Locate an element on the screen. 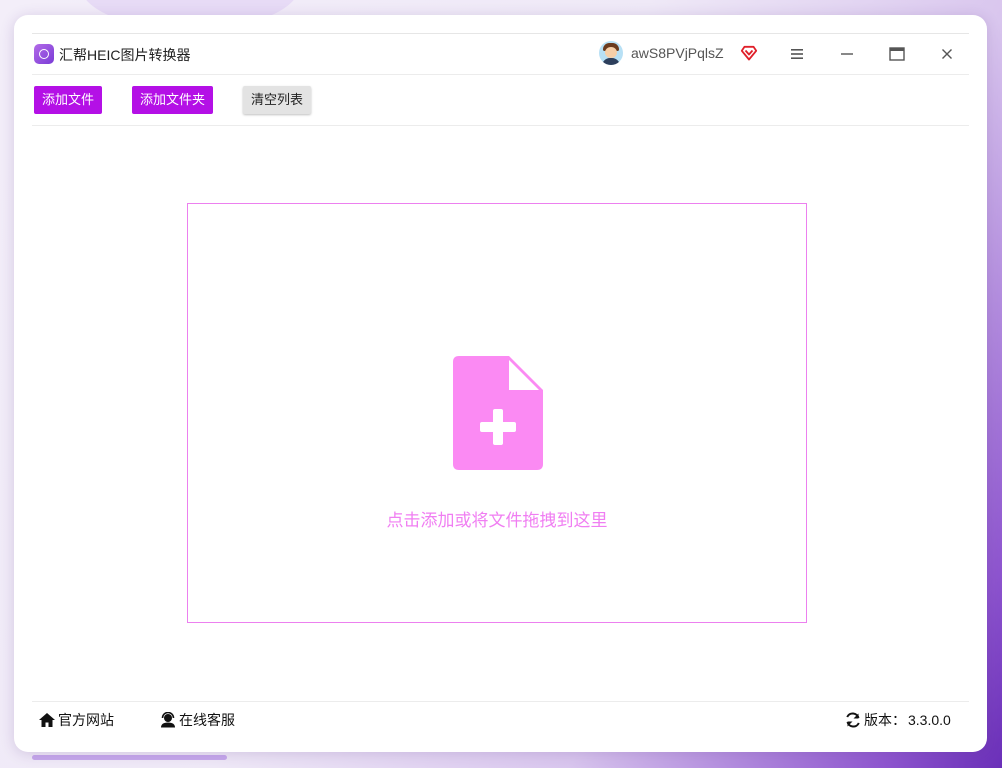 This screenshot has width=1002, height=768. official-website-label: 官方网站 is located at coordinates (86, 720).